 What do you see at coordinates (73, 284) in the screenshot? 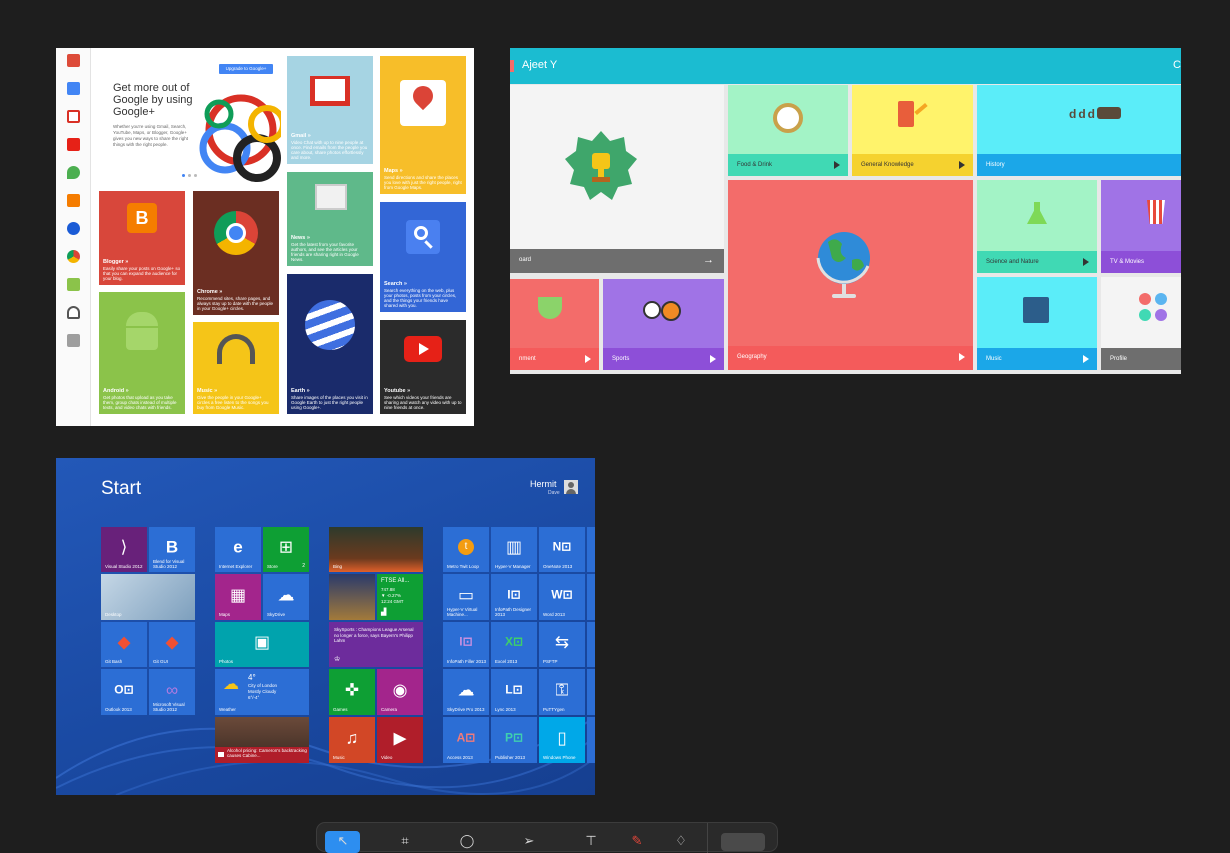
I see `android-icon` at bounding box center [73, 284].